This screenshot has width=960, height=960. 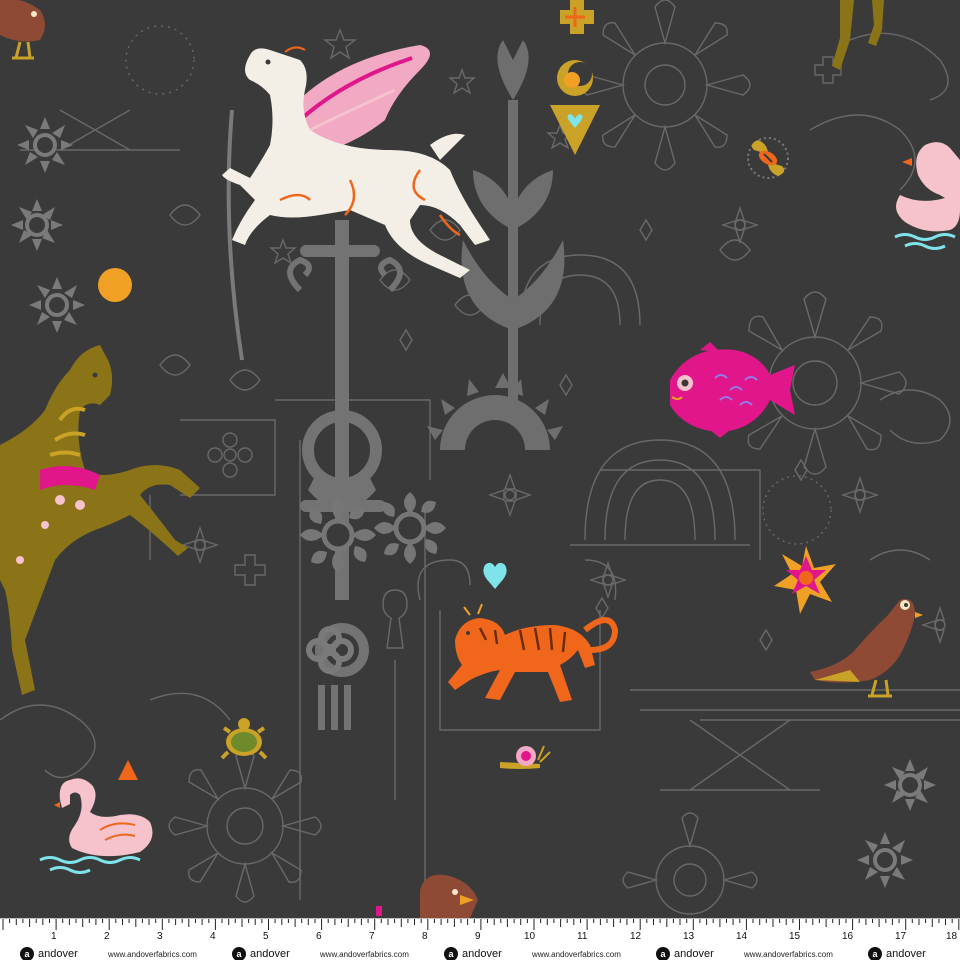 What do you see at coordinates (533, 652) in the screenshot?
I see `tiger` at bounding box center [533, 652].